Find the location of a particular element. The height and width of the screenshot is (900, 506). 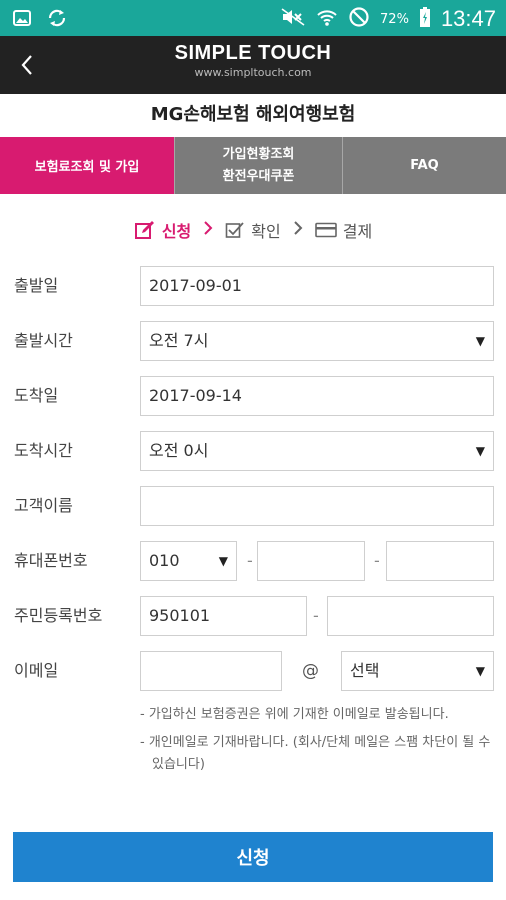

tab-label-line1: 가입현황조회 is located at coordinates (258, 154).